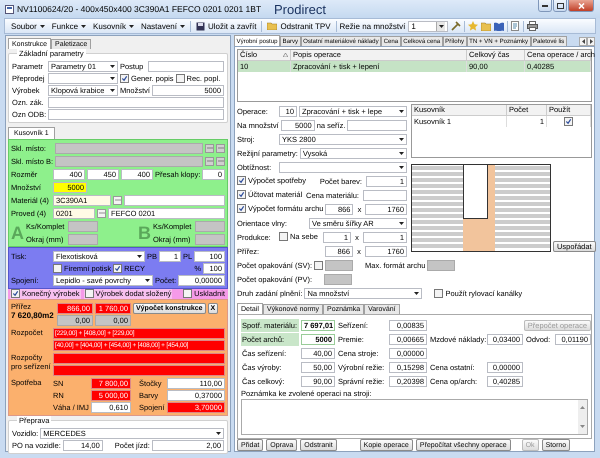 The height and width of the screenshot is (458, 600). I want to click on close-icon, so click(581, 5).